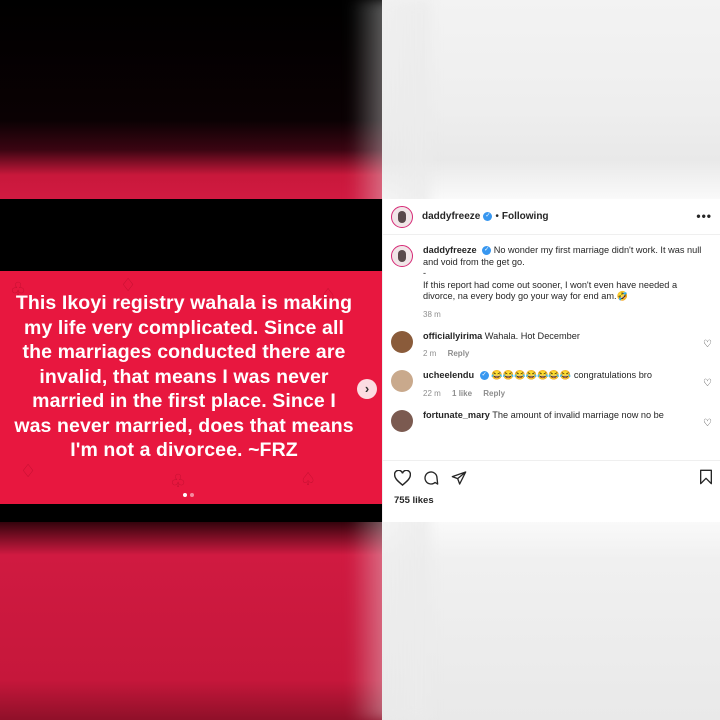 Image resolution: width=720 pixels, height=720 pixels. I want to click on comment-username: officiallyirima, so click(452, 336).